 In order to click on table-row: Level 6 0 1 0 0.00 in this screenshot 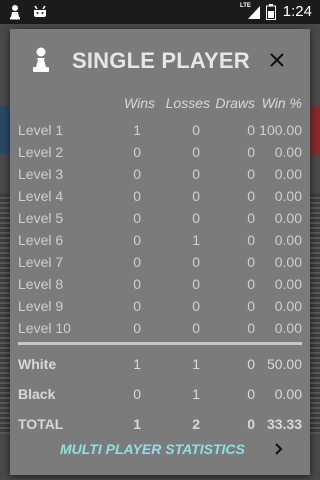, I will do `click(160, 240)`.